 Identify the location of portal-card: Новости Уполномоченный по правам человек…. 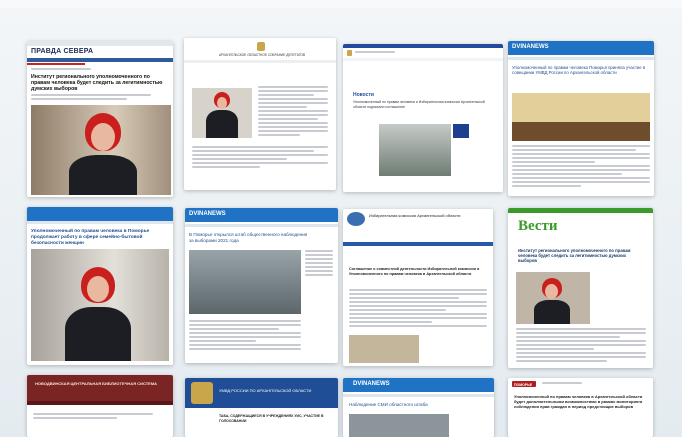
(423, 118).